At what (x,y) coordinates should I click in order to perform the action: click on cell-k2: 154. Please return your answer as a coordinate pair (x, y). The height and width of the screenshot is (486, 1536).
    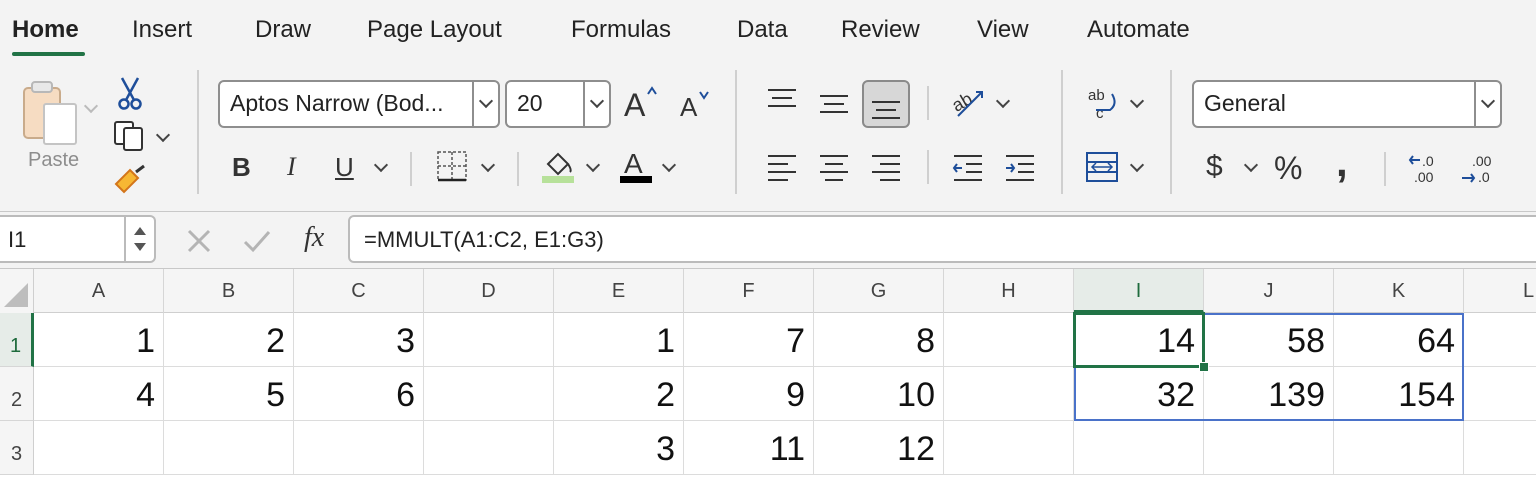
    Looking at the image, I should click on (1399, 394).